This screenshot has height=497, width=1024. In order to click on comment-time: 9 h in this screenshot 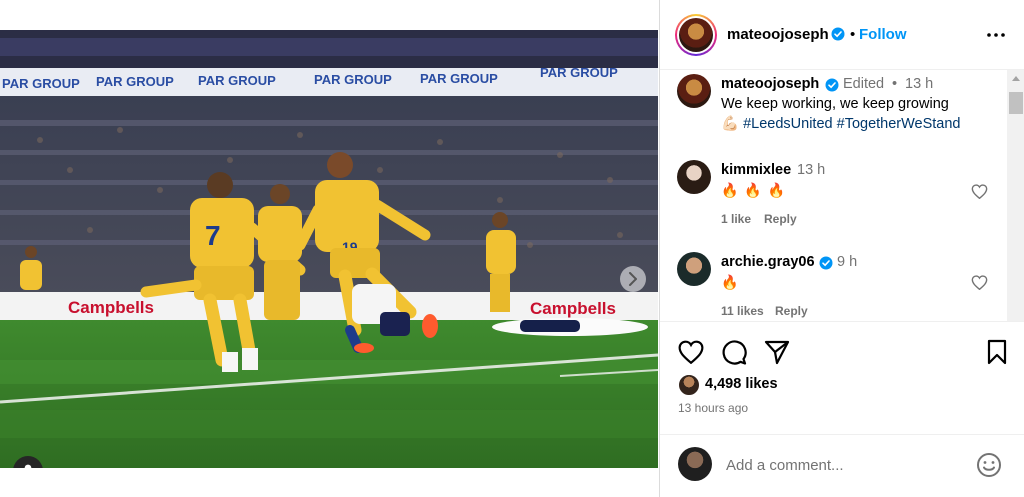, I will do `click(847, 262)`.